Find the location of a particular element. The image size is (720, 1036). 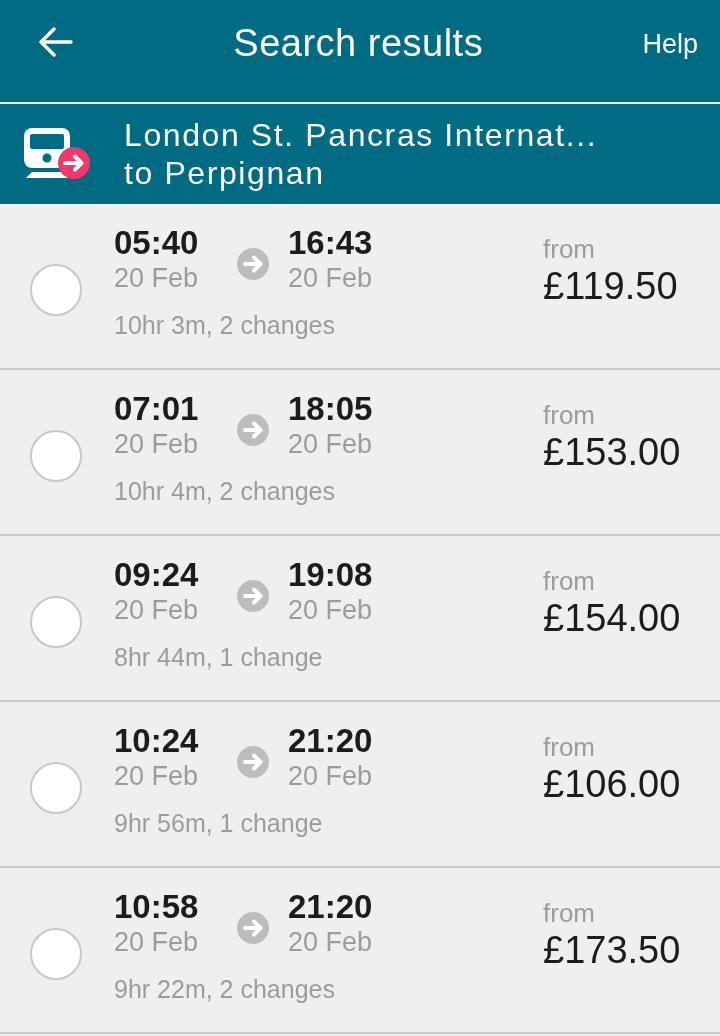

departure-time: 05:40 is located at coordinates (157, 243).